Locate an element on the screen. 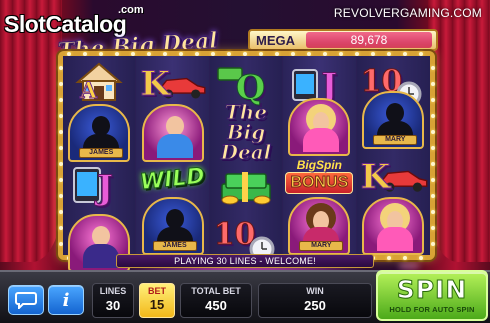 The height and width of the screenshot is (323, 490). character-mary-fan is located at coordinates (172, 133).